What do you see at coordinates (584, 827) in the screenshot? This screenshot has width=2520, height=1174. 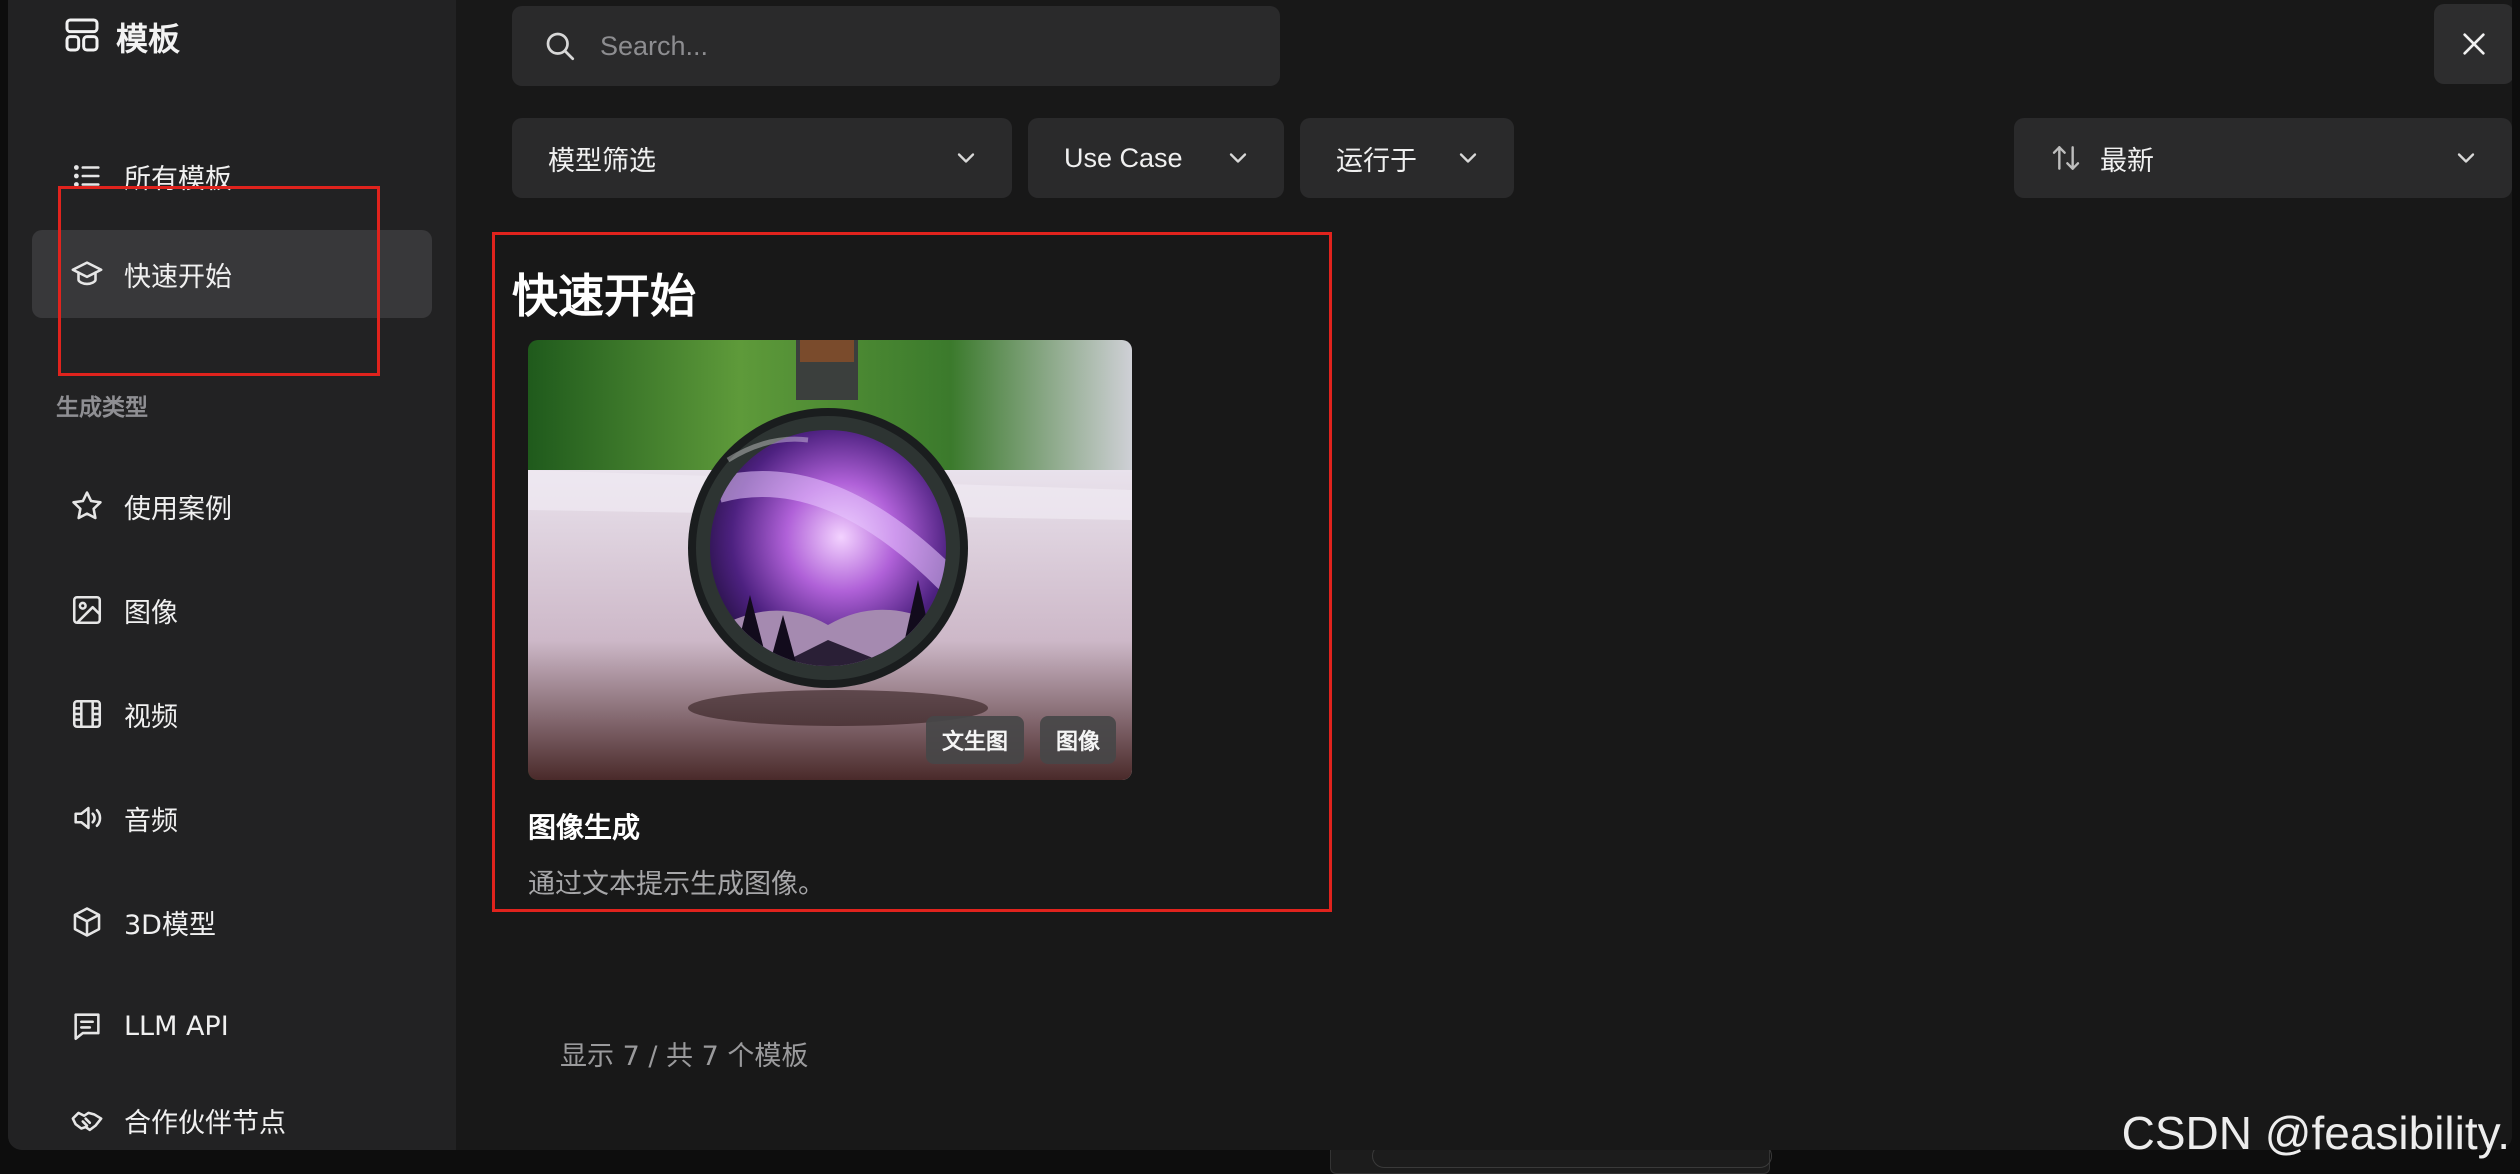 I see `template-card-title: 图像生成` at bounding box center [584, 827].